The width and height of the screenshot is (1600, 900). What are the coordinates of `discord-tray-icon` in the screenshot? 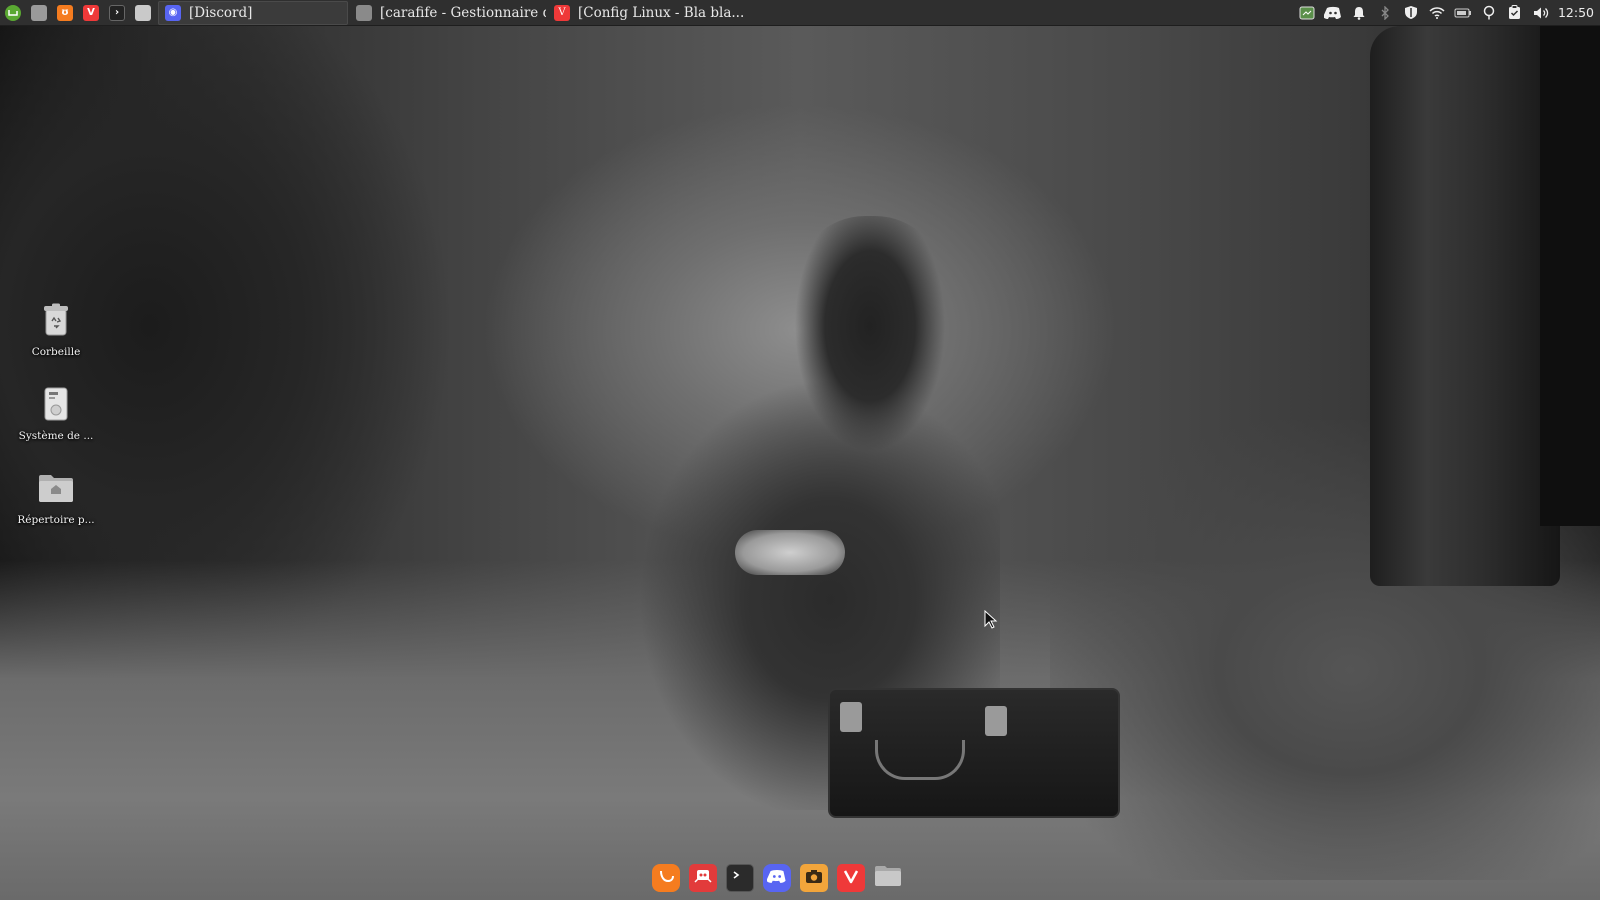 It's located at (1333, 13).